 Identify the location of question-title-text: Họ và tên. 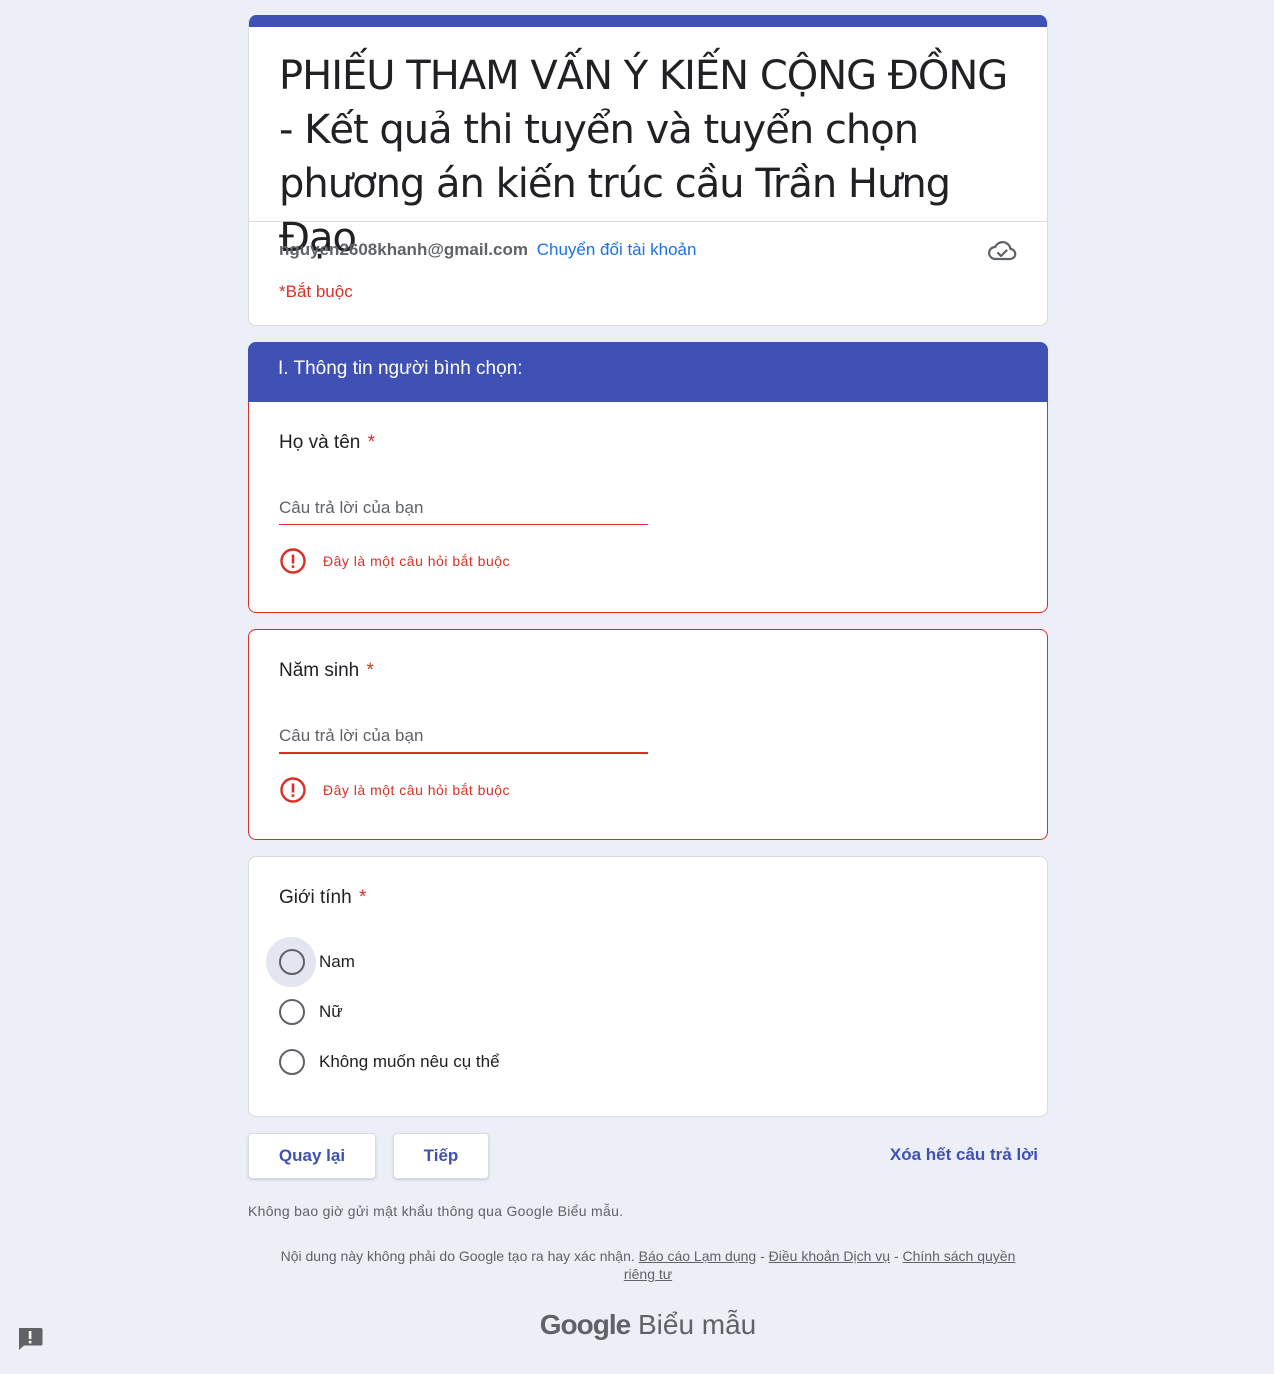
(320, 442).